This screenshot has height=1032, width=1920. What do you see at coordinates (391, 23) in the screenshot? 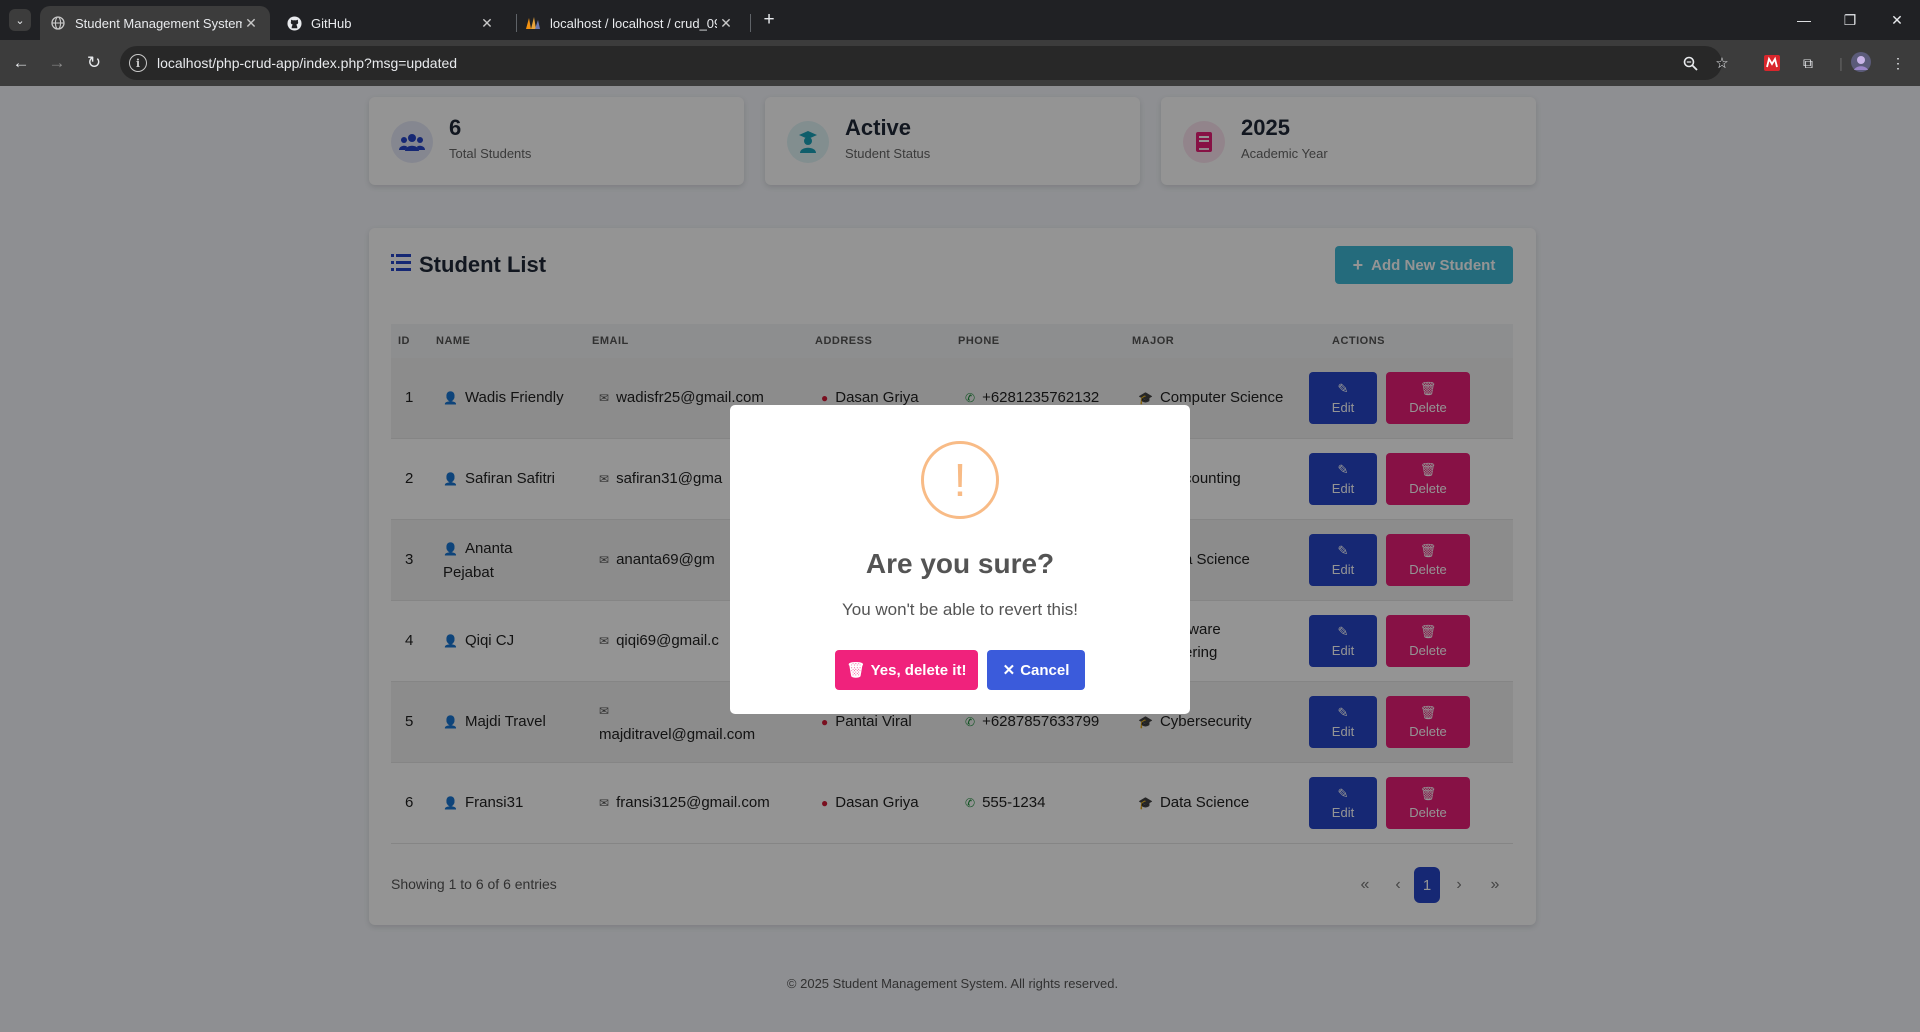
I see `tab-github: GitHub ✕` at bounding box center [391, 23].